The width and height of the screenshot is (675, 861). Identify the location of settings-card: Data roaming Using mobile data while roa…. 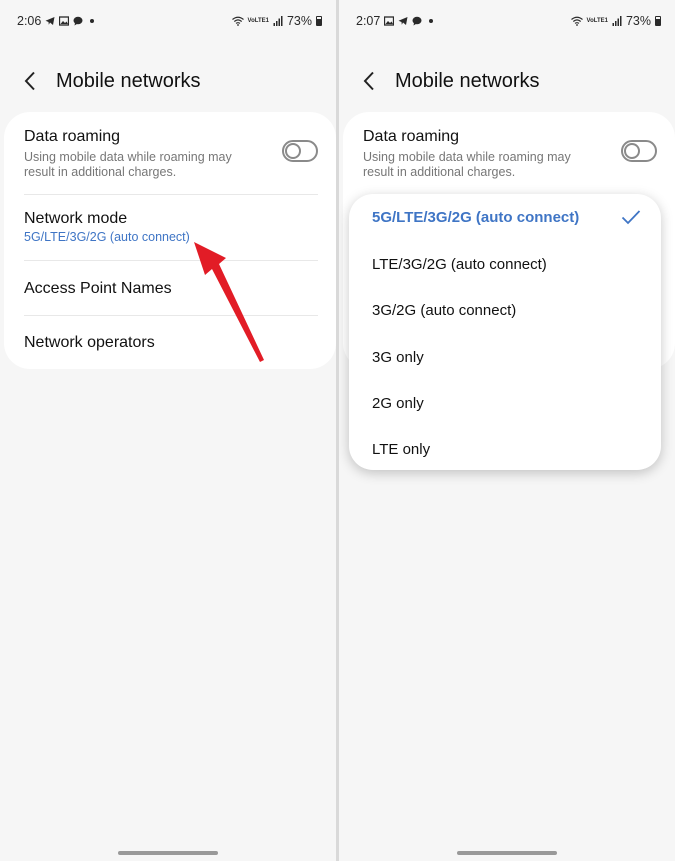
(170, 240).